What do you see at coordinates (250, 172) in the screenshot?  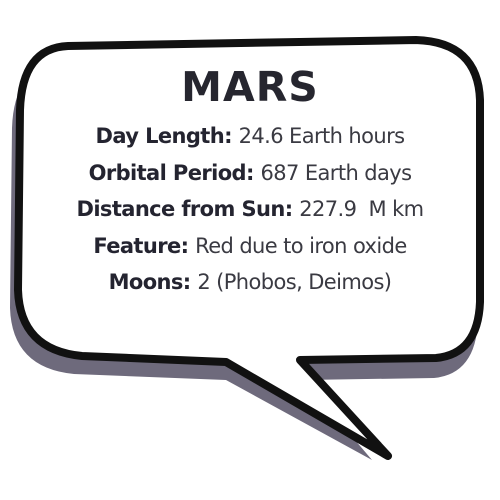 I see `fact-orbital-period: Orbital Period: 687 Earth days` at bounding box center [250, 172].